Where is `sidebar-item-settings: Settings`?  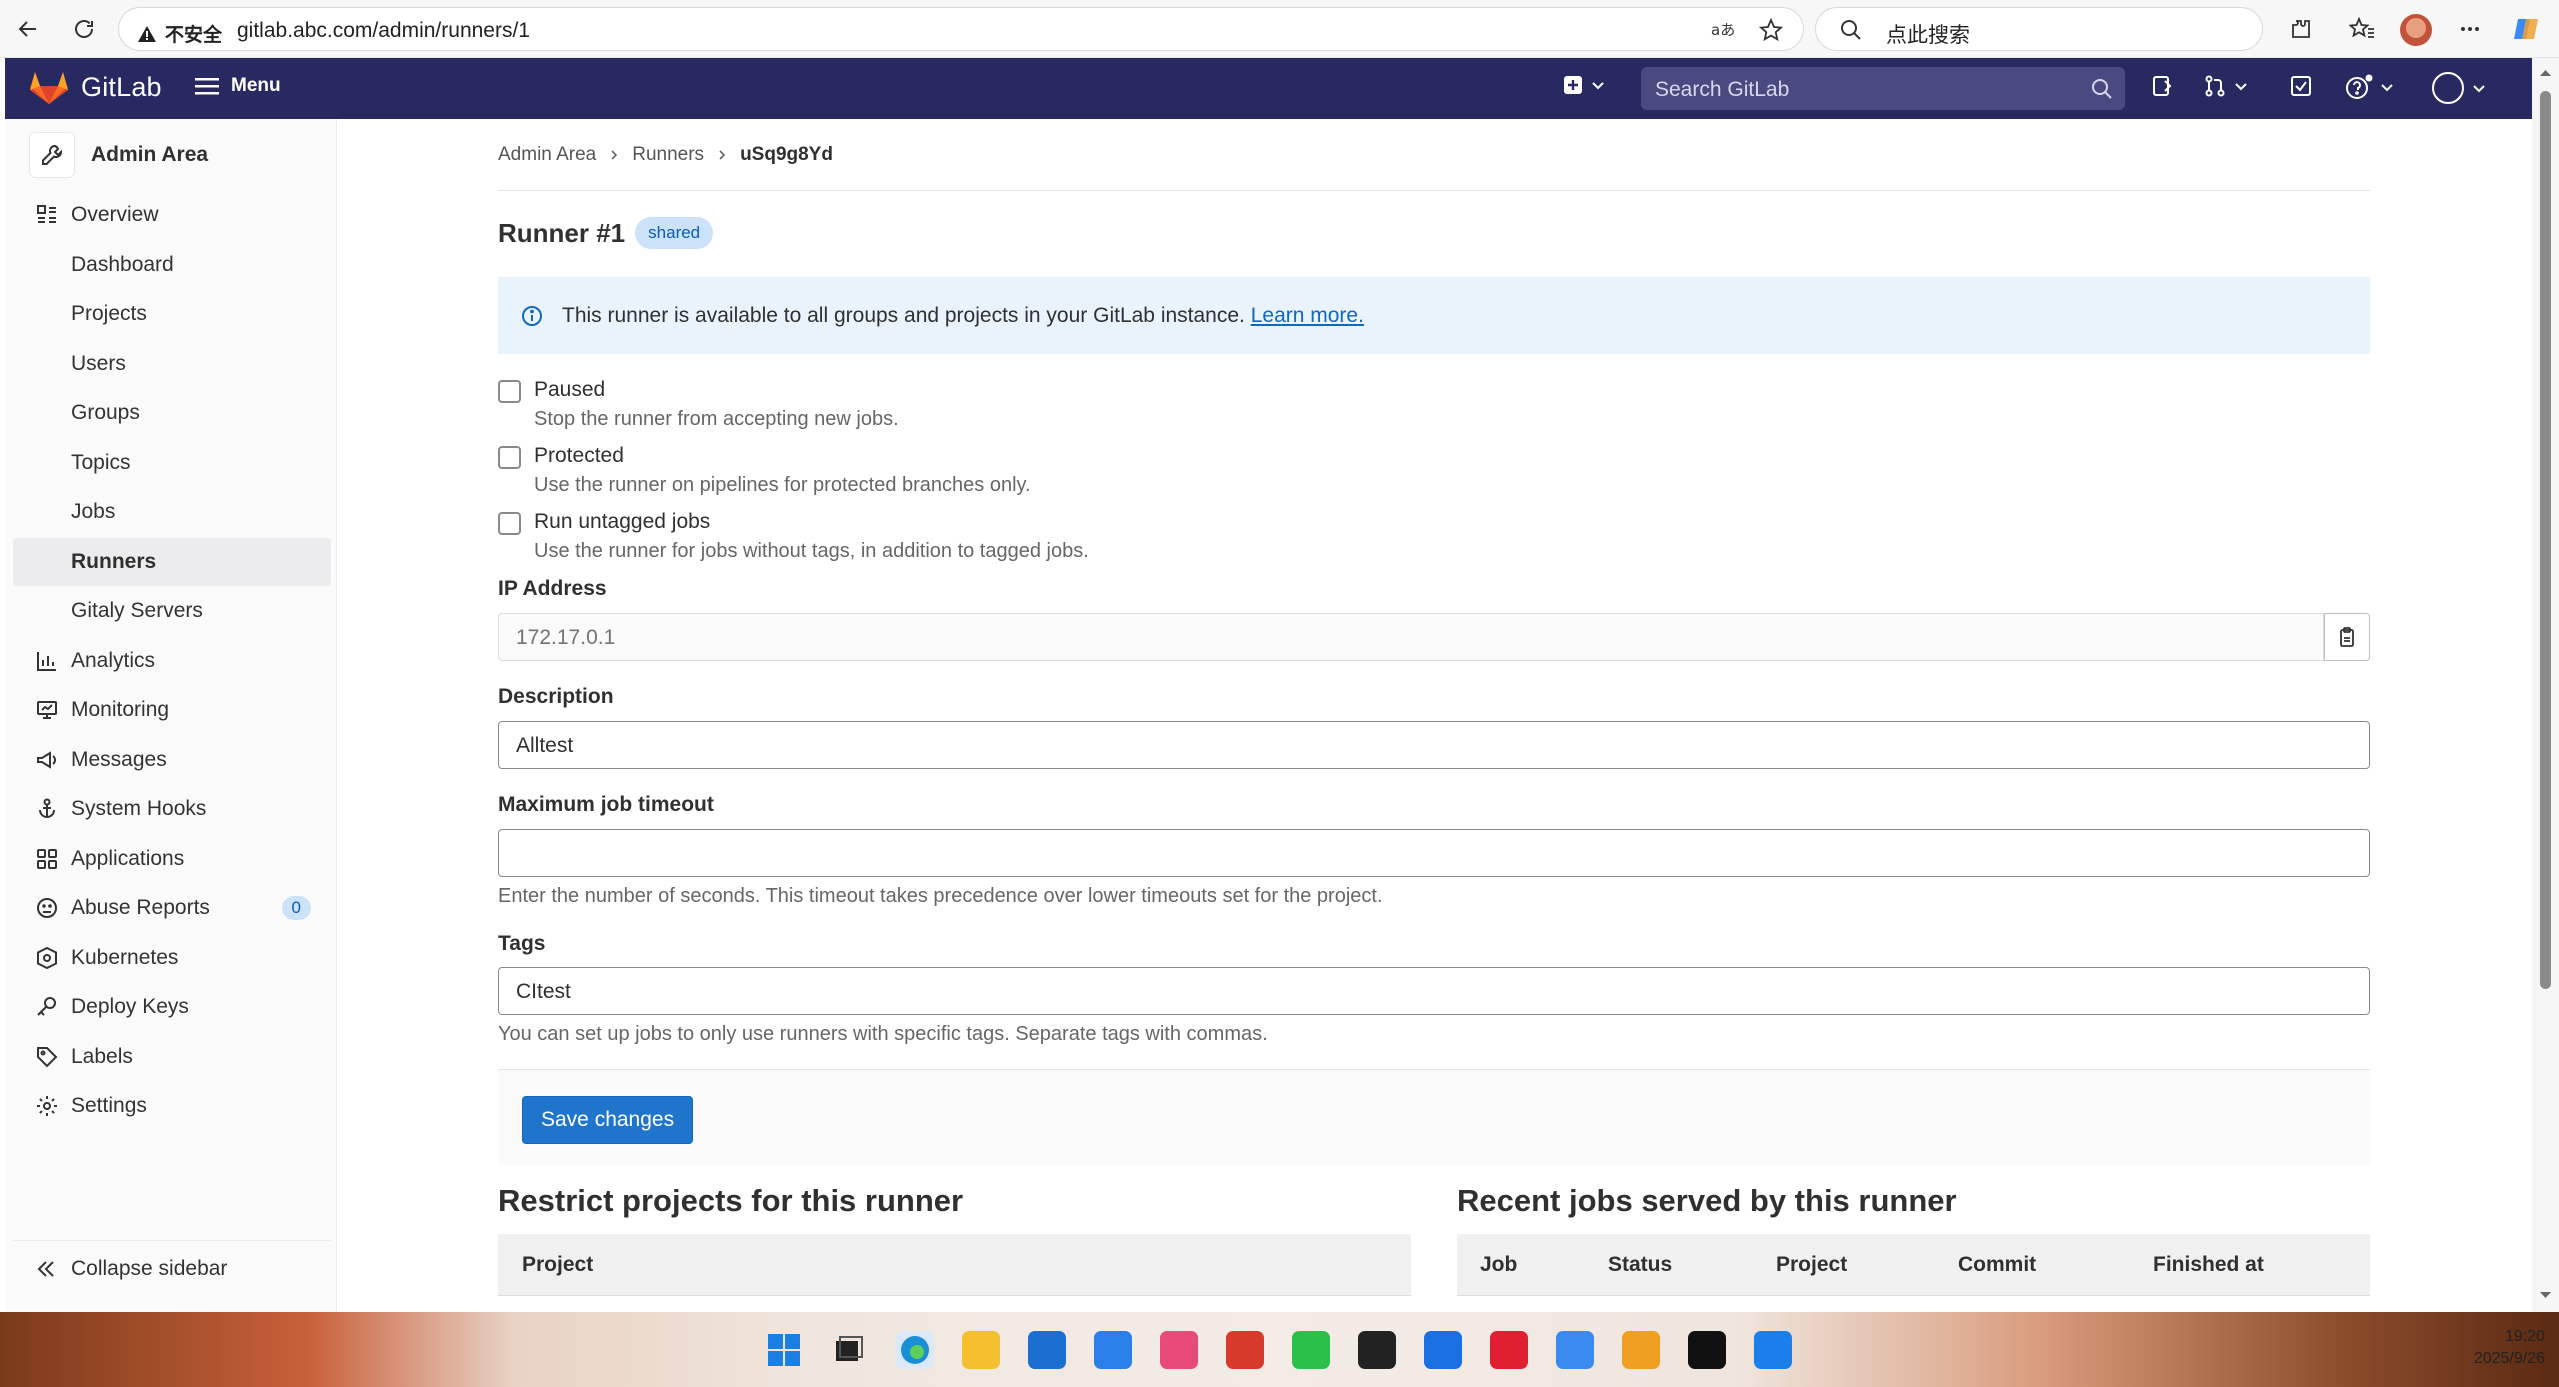
sidebar-item-settings: Settings is located at coordinates (172, 1106).